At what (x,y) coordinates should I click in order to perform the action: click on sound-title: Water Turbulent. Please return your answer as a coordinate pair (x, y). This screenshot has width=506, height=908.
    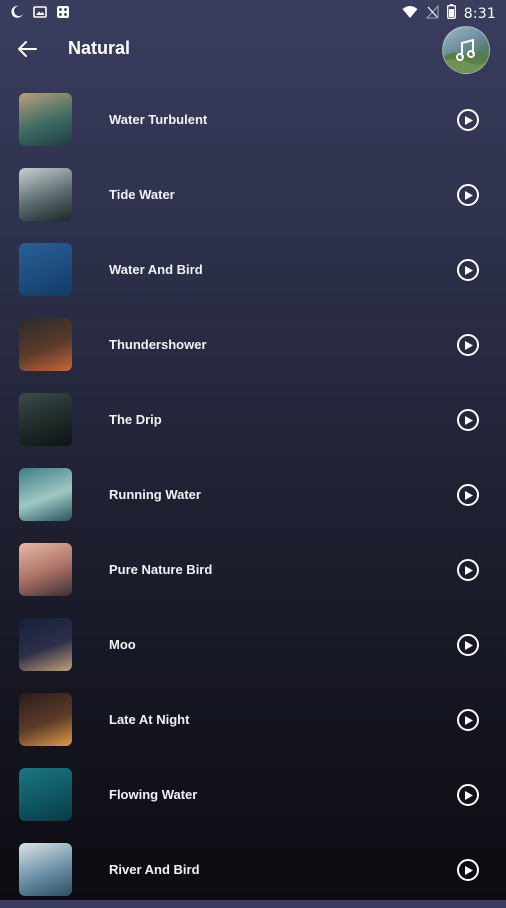
    Looking at the image, I should click on (158, 119).